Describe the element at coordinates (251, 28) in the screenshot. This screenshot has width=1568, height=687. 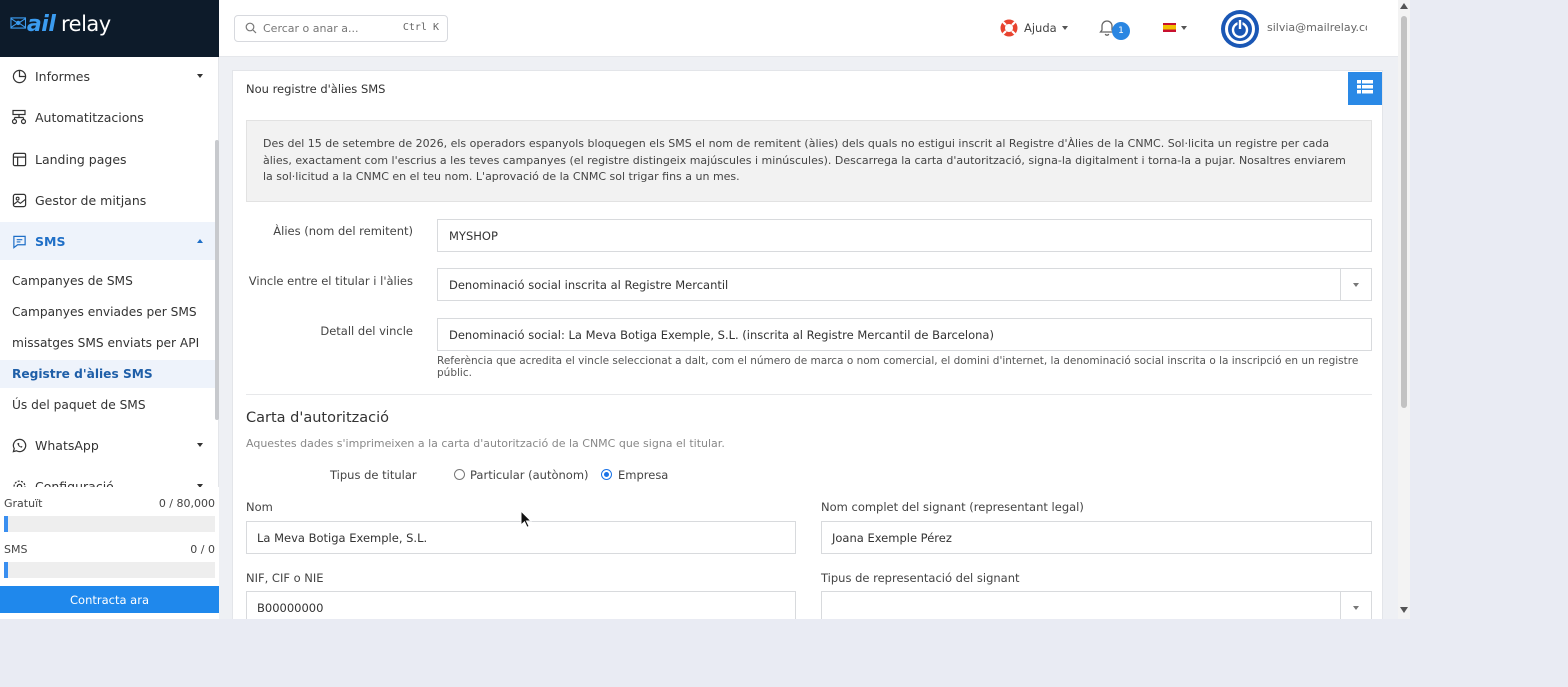
I see `search-icon` at that location.